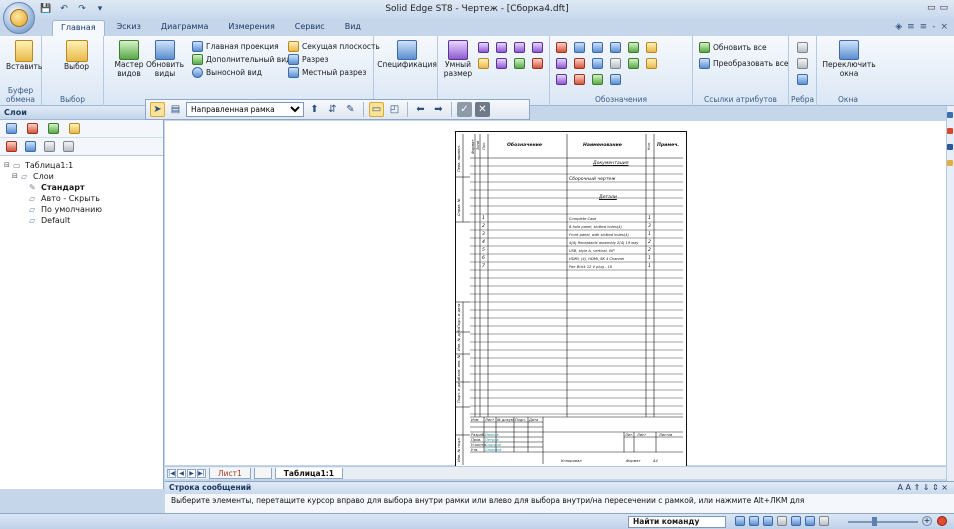 The width and height of the screenshot is (954, 529). What do you see at coordinates (230, 473) in the screenshot?
I see `sheet-tab-sheet1: Лист1` at bounding box center [230, 473].